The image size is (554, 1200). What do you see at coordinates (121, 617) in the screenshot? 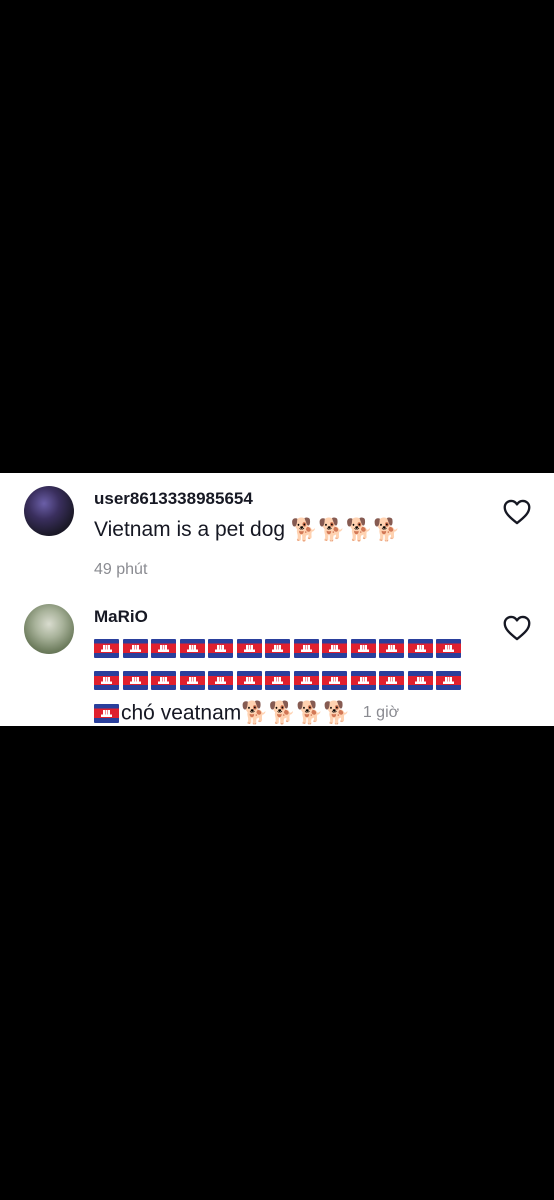
I see `comment-username: MaRiO` at bounding box center [121, 617].